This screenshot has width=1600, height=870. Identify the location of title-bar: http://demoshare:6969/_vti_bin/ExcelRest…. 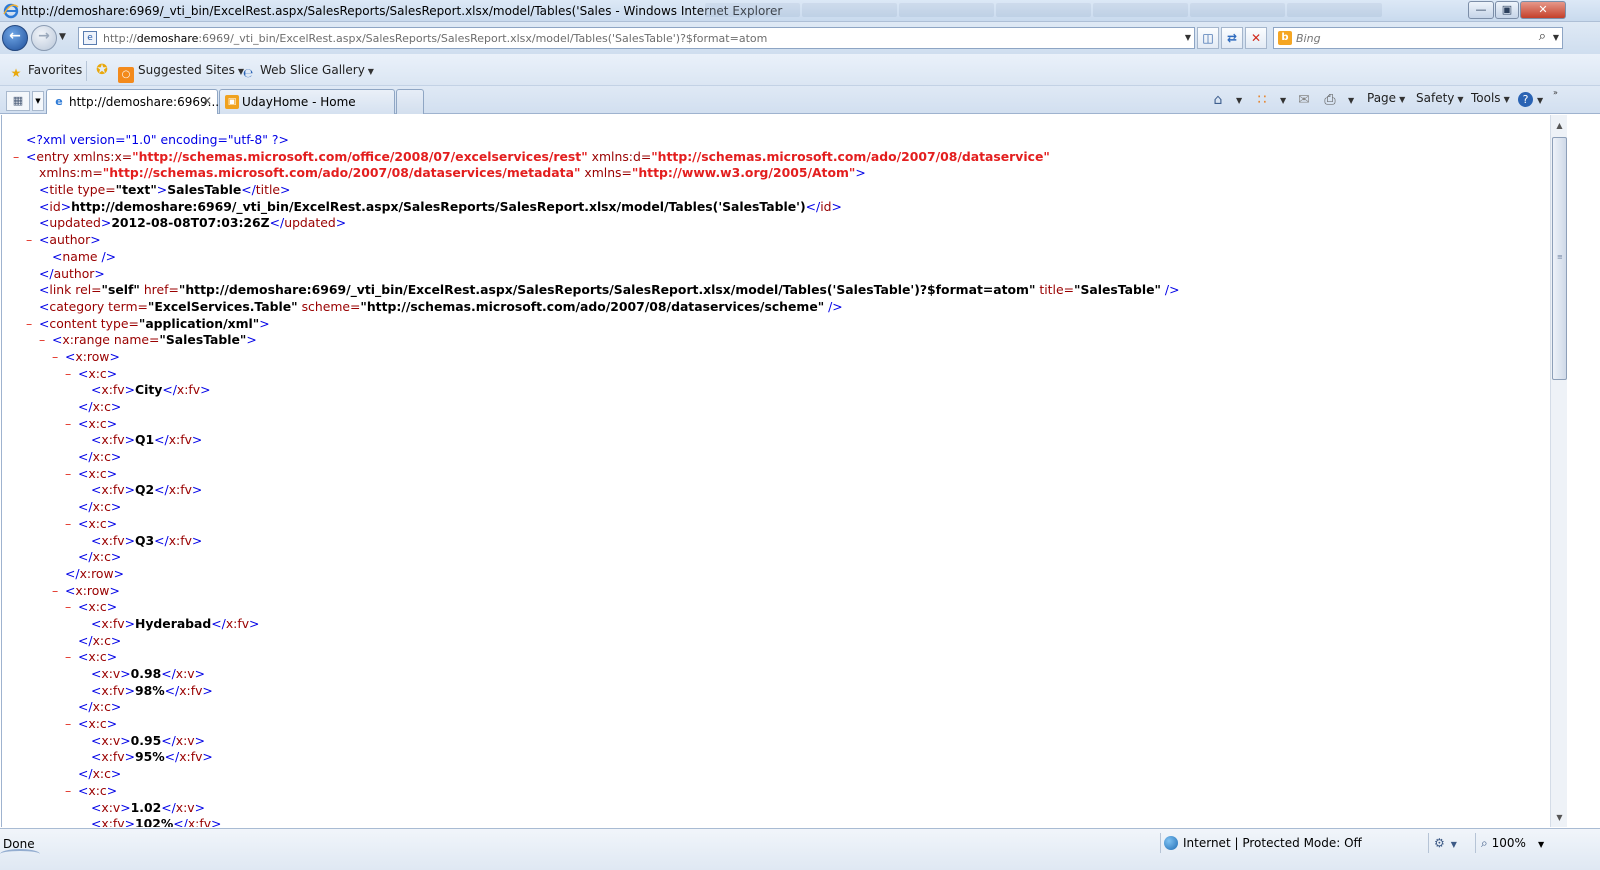
(800, 11).